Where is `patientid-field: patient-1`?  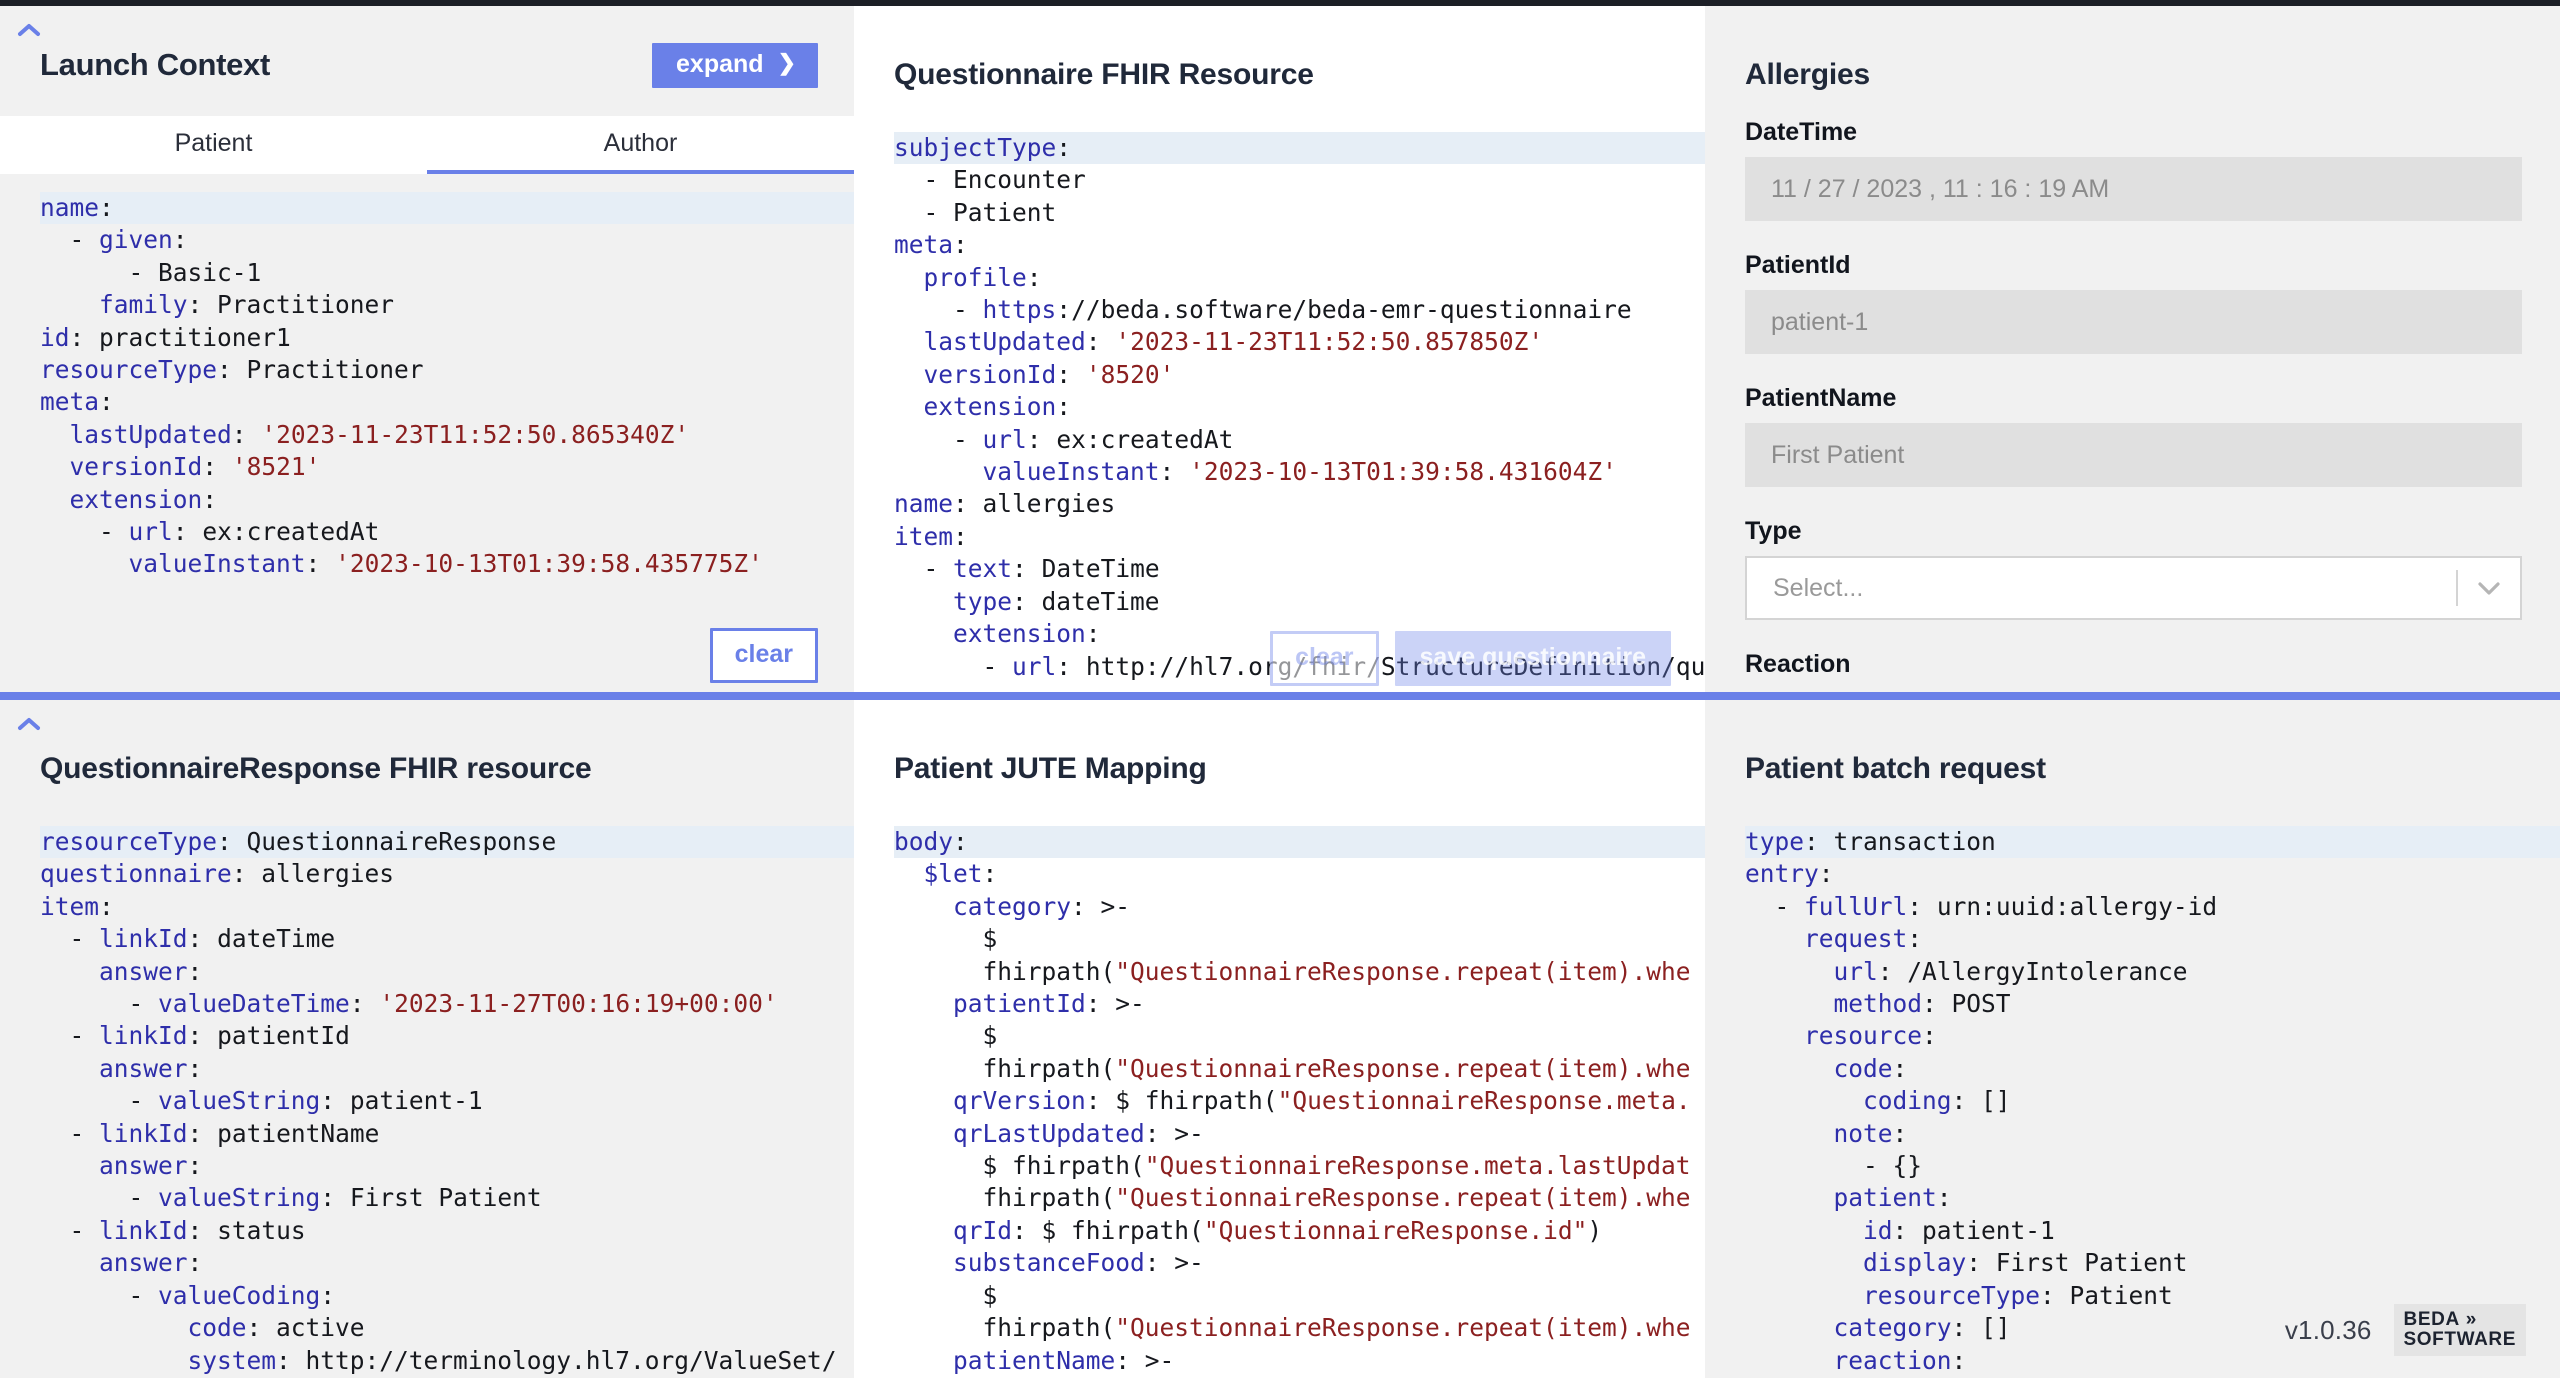
patientid-field: patient-1 is located at coordinates (2133, 322).